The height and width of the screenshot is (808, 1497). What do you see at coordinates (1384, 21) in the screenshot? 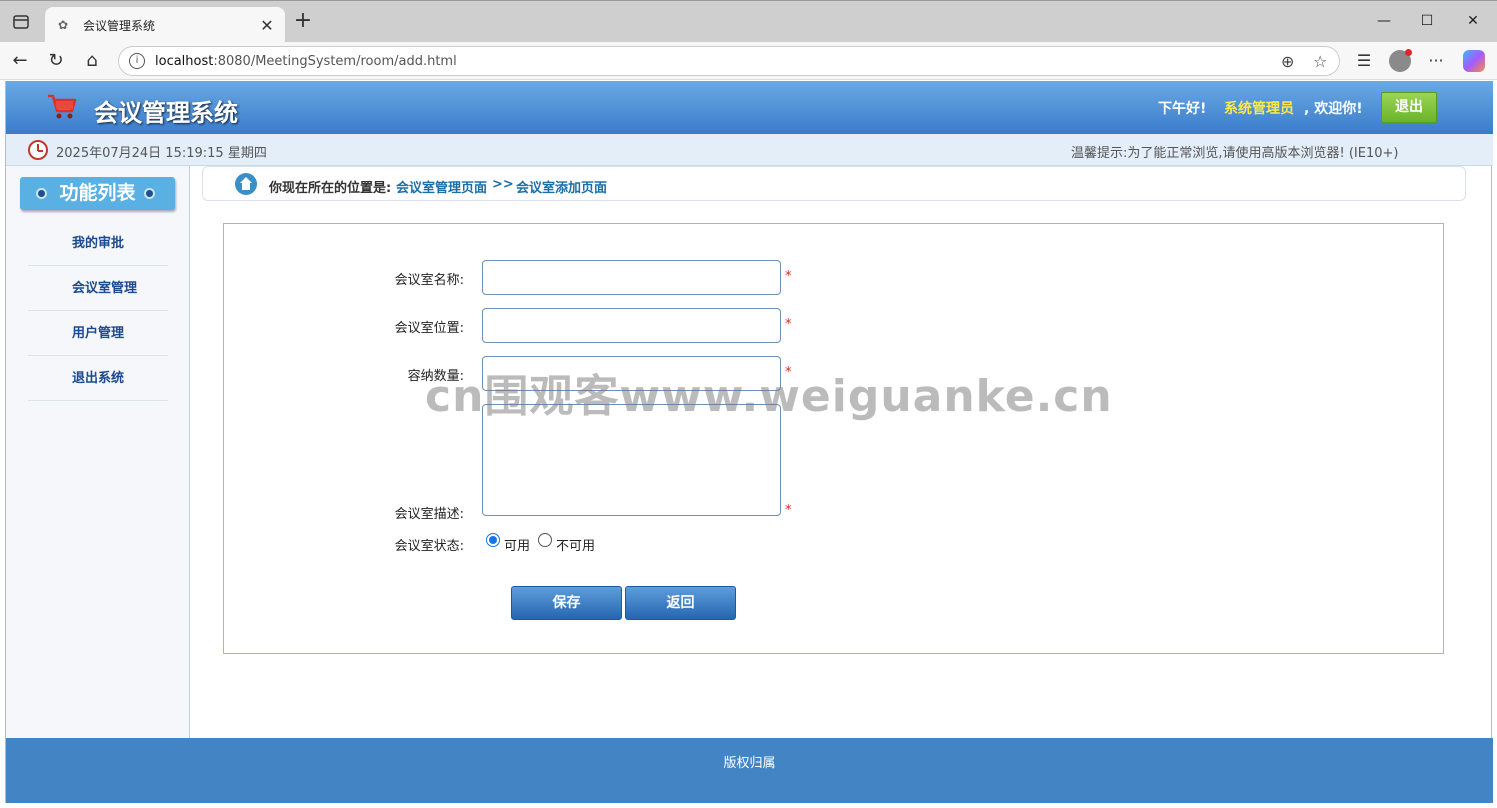
I see `minimize-icon: —` at bounding box center [1384, 21].